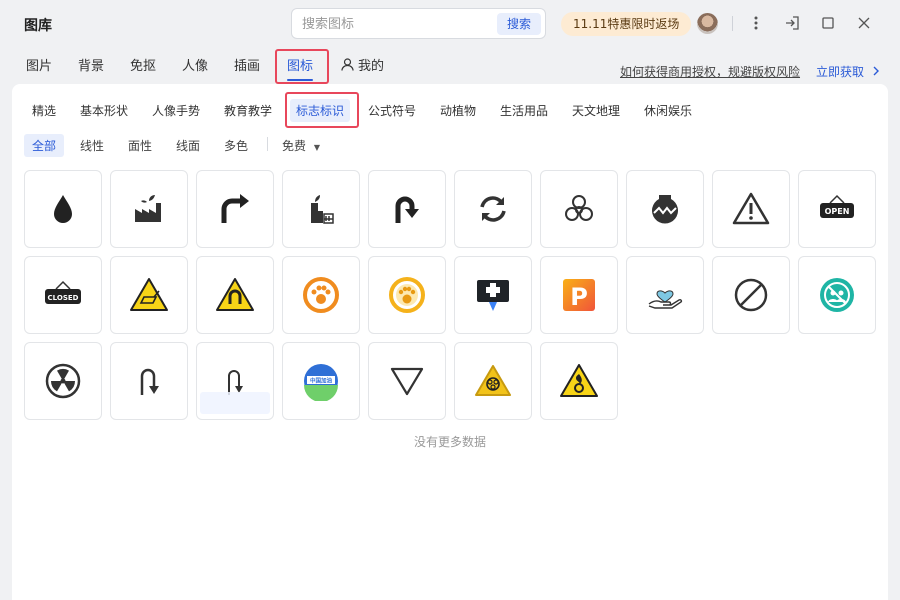 Image resolution: width=900 pixels, height=600 pixels. I want to click on closed-sign-icon: CLOSED, so click(63, 292).